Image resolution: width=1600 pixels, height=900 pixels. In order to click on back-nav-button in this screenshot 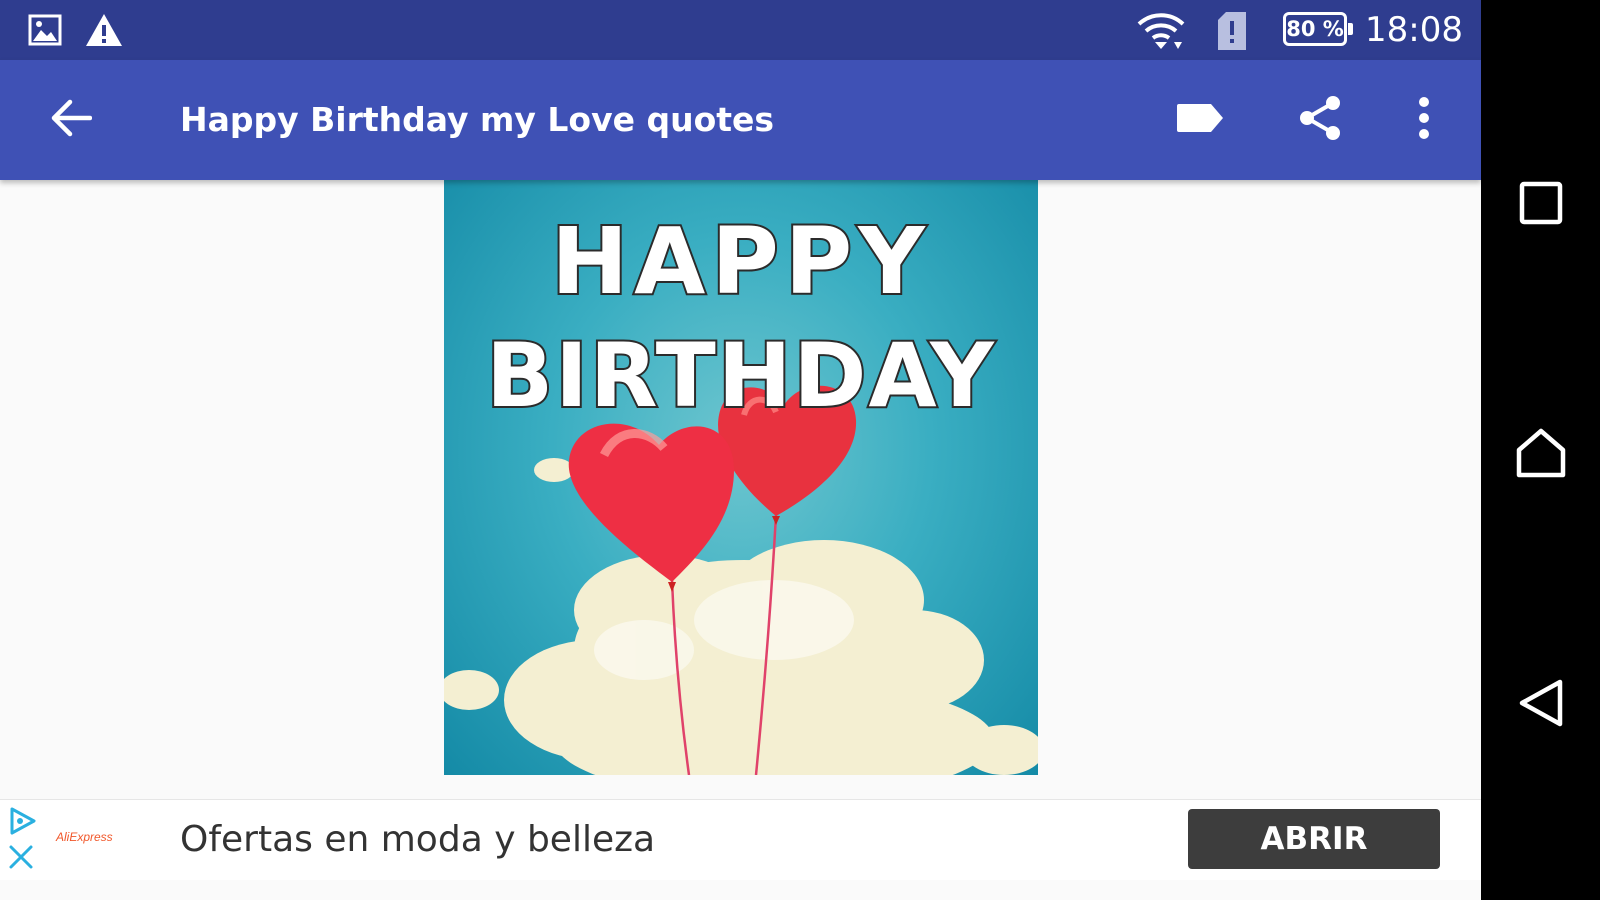, I will do `click(1540, 705)`.